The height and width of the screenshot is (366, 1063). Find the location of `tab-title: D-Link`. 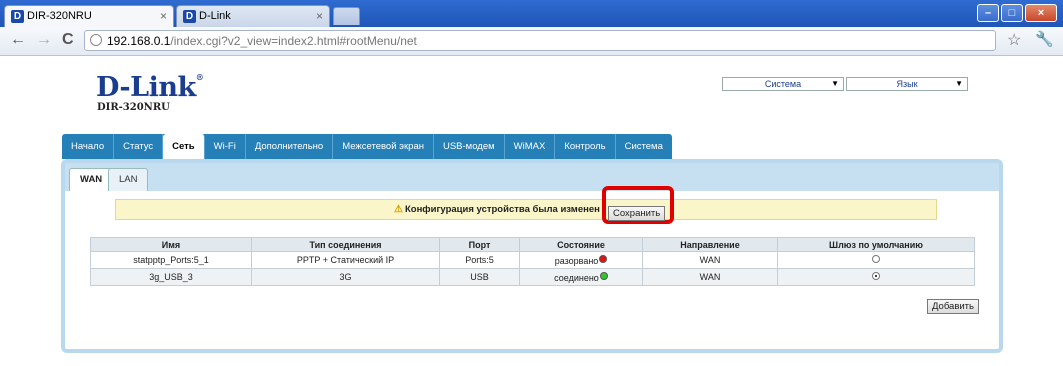

tab-title: D-Link is located at coordinates (215, 16).